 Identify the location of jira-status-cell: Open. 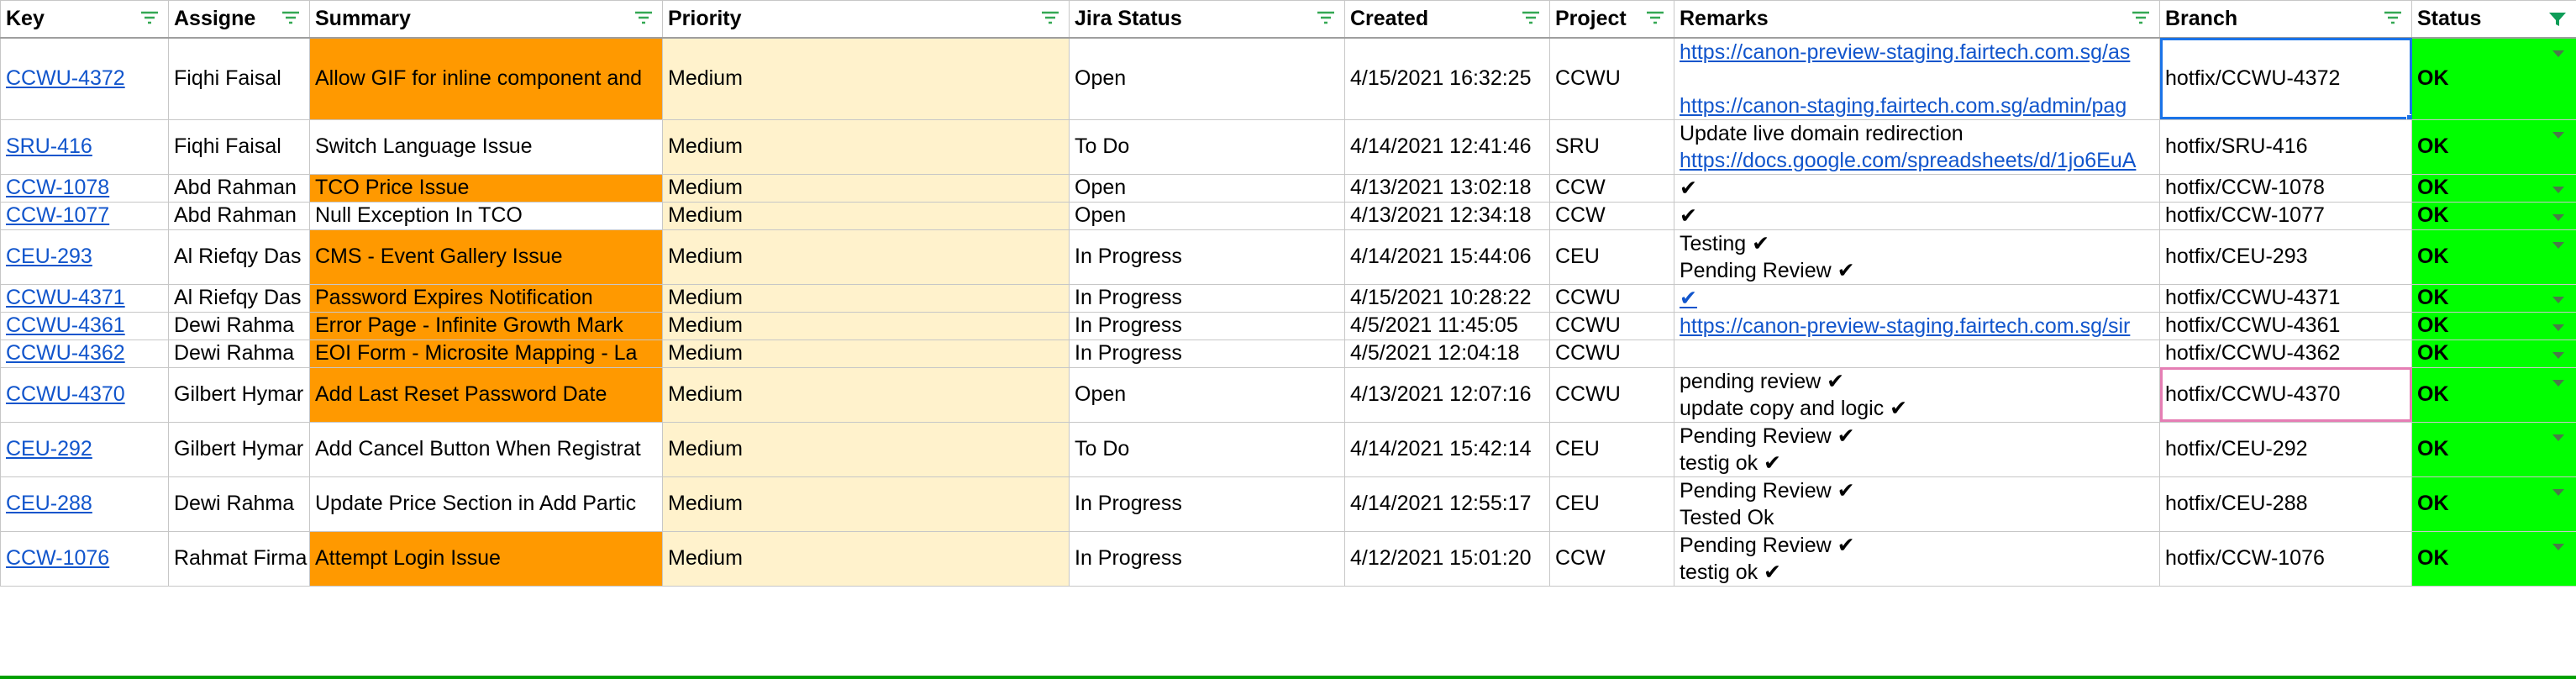
(1207, 188).